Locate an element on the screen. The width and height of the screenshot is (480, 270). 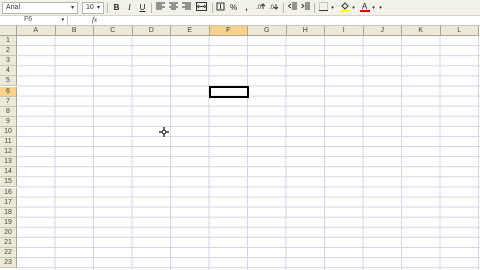
row-header-7: 7 is located at coordinates (8, 101).